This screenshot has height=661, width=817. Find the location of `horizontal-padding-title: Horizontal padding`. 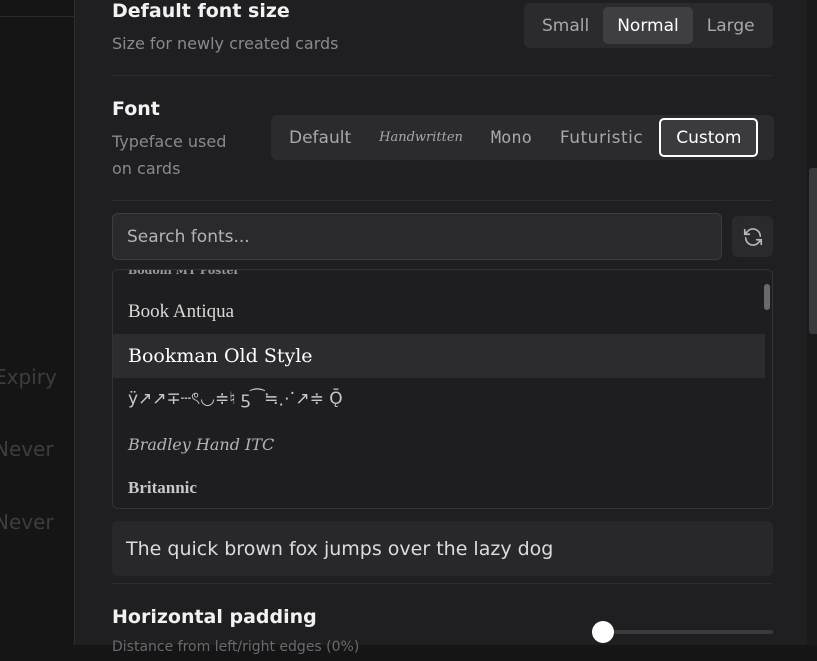

horizontal-padding-title: Horizontal padding is located at coordinates (214, 617).